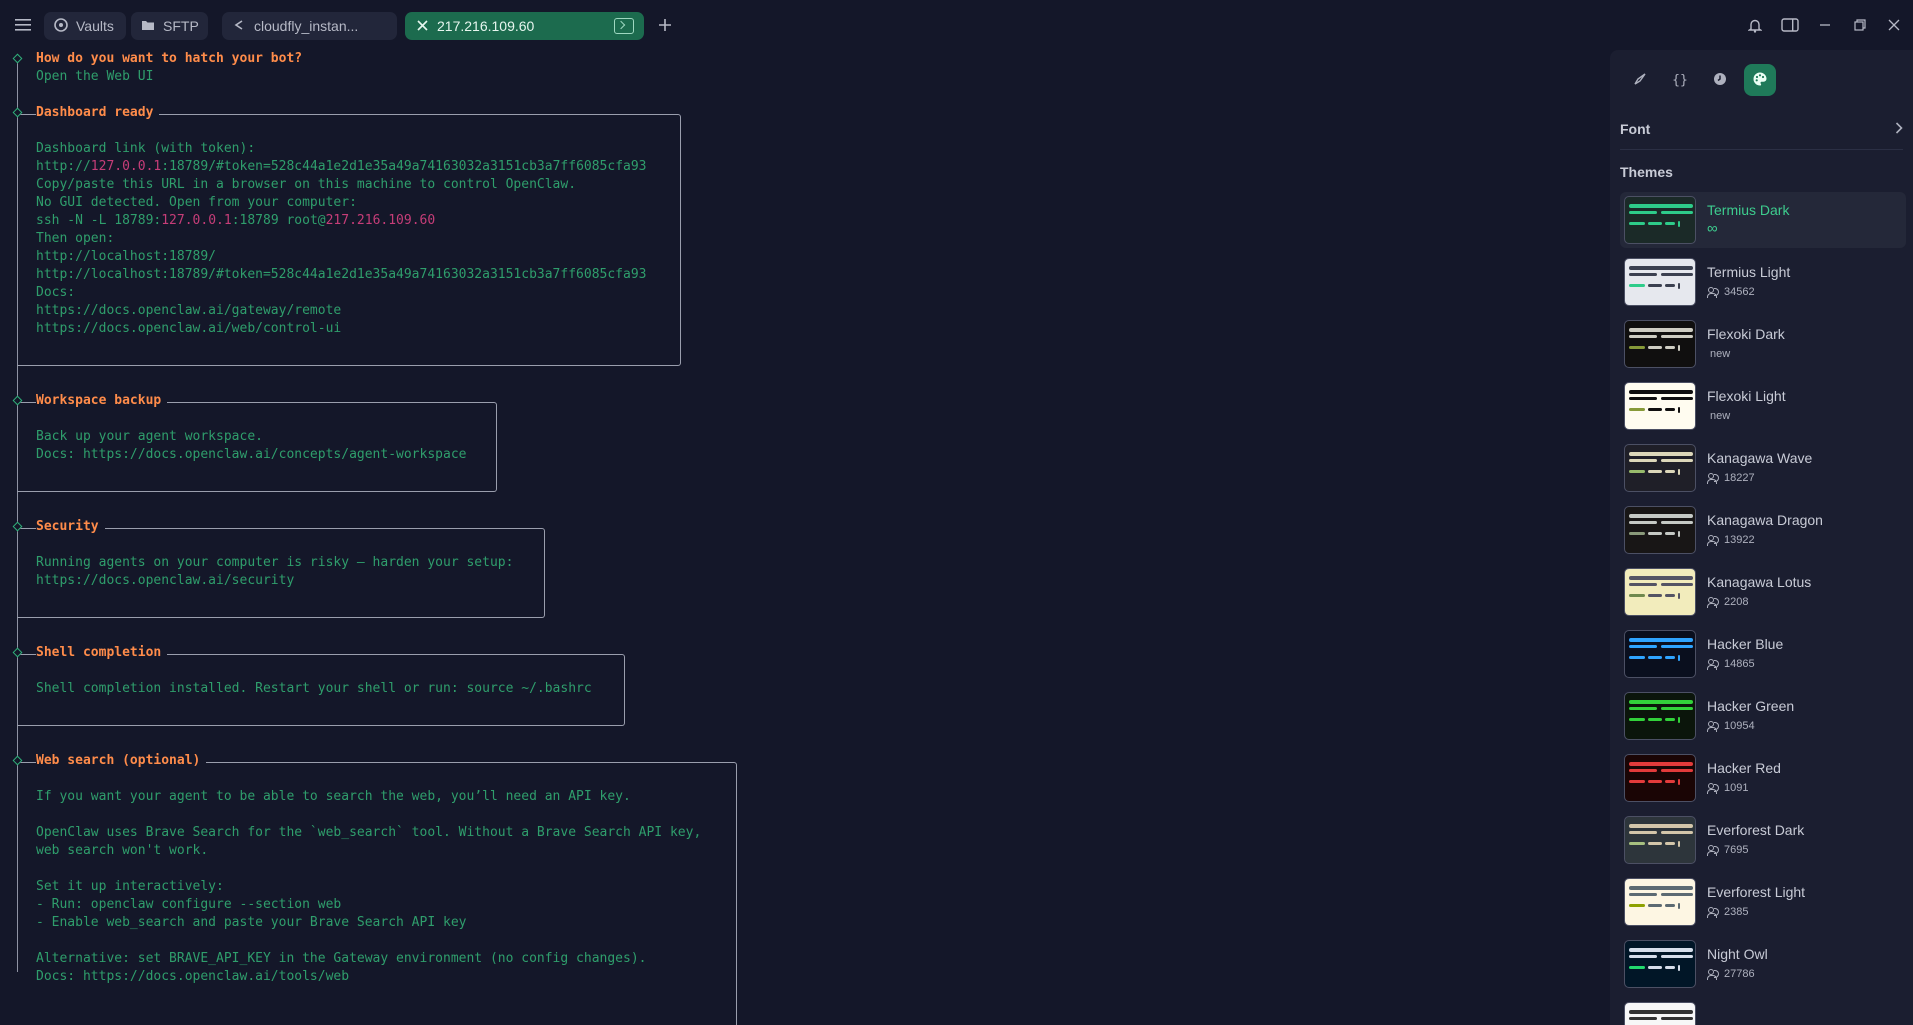 The image size is (1913, 1025). I want to click on theme-item: Kanagawa Wave 18227, so click(1763, 468).